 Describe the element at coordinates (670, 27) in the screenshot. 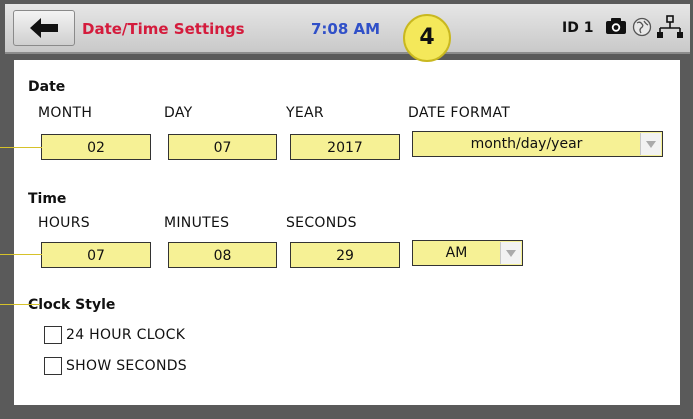

I see `network-icon` at that location.